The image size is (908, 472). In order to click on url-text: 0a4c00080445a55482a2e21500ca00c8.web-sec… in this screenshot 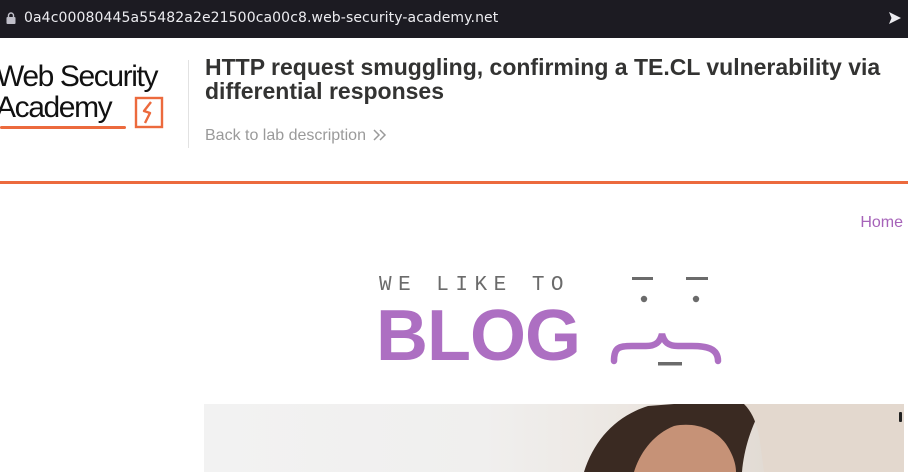, I will do `click(261, 18)`.